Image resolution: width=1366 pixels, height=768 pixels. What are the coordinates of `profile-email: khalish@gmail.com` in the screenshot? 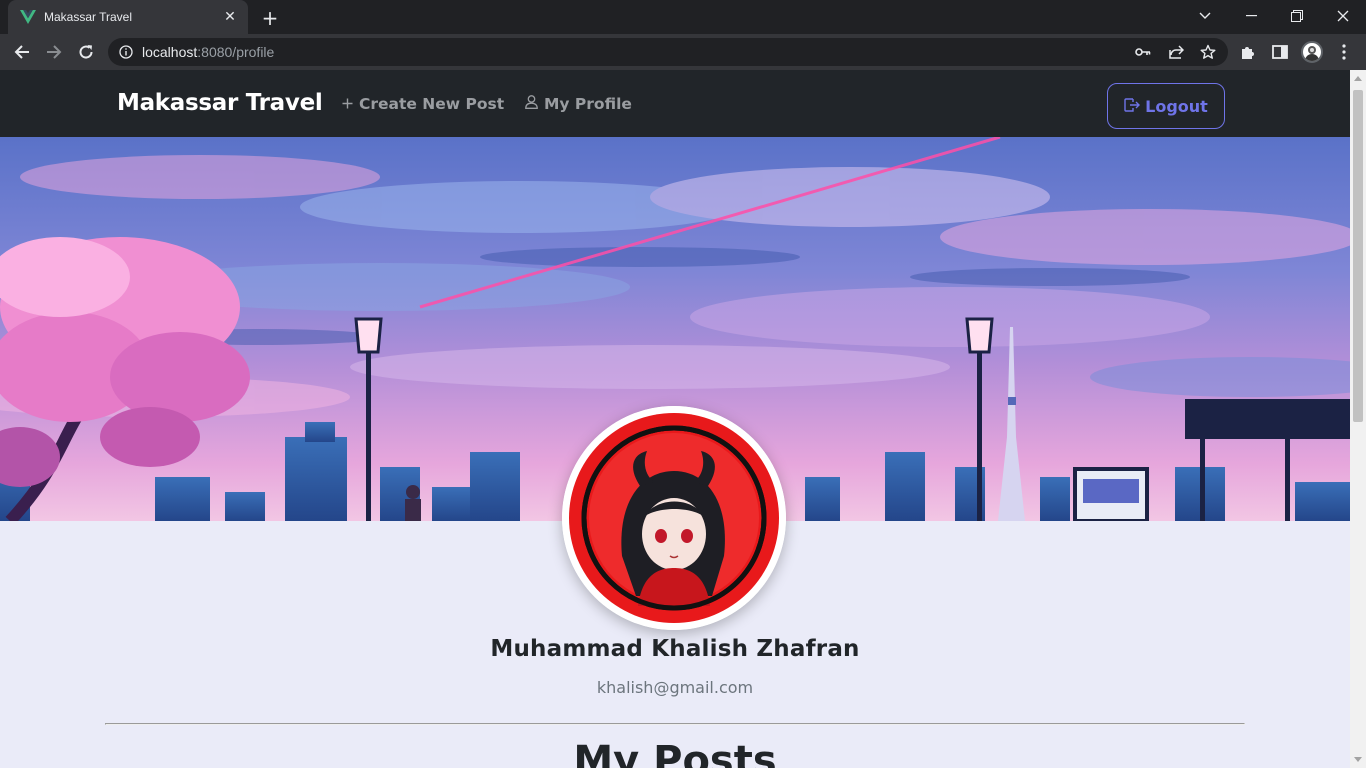 It's located at (675, 687).